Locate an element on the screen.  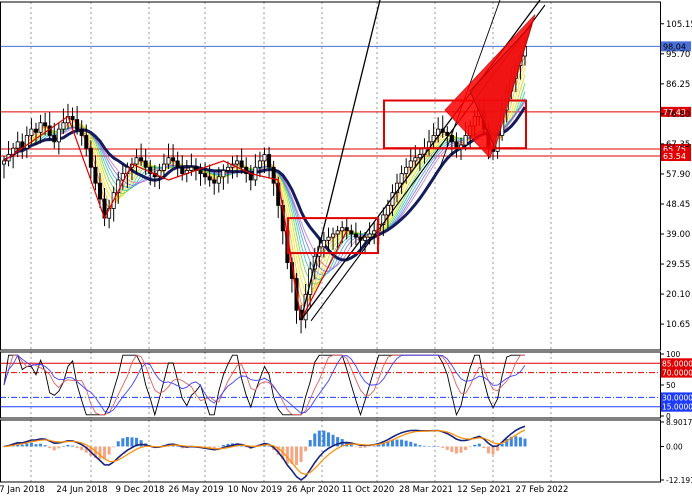
macd-tick-label: 0.00 is located at coordinates (674, 446).